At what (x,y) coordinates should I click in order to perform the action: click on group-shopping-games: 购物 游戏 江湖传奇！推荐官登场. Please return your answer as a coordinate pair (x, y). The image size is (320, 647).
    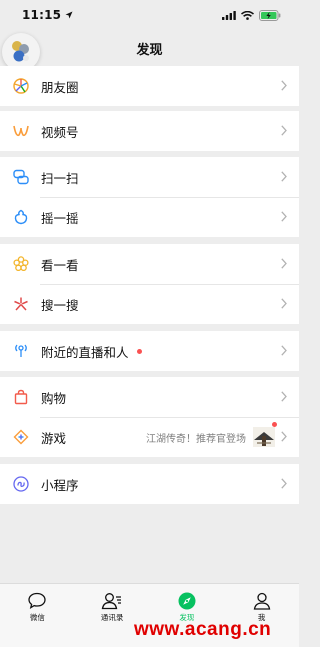
    Looking at the image, I should click on (149, 417).